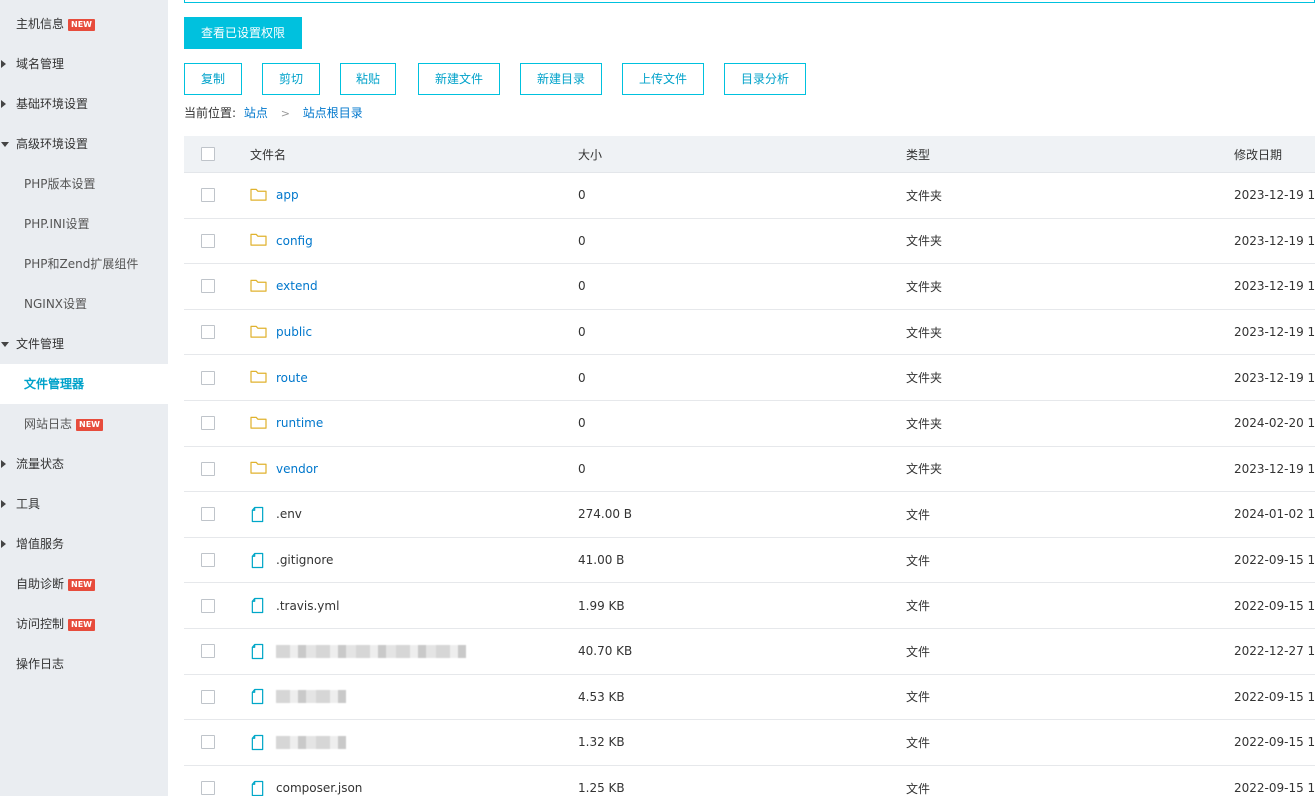 The width and height of the screenshot is (1315, 796). Describe the element at coordinates (749, 781) in the screenshot. I see `table-row: composer.json 1.25 KB 文件 2022-09-15 16:` at that location.